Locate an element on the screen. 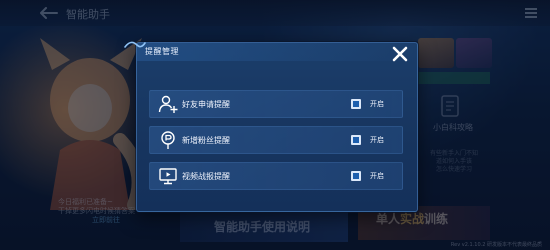 The width and height of the screenshot is (550, 250). reminder-label: 视频战报提醒 is located at coordinates (206, 176).